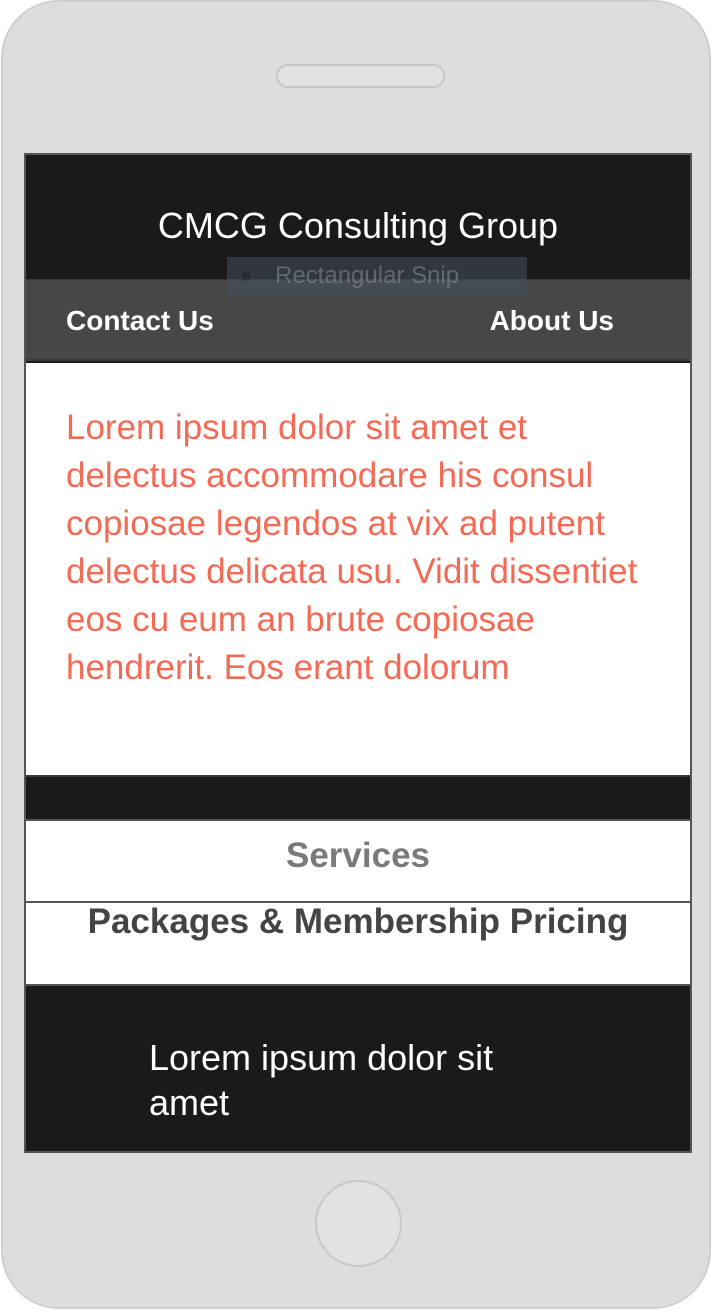 Image resolution: width=717 pixels, height=1315 pixels. I want to click on phone-speaker, so click(360, 76).